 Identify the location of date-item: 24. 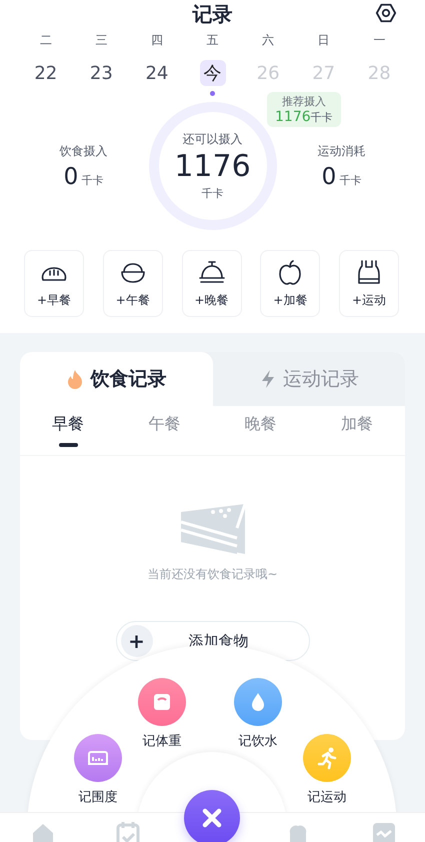
(157, 73).